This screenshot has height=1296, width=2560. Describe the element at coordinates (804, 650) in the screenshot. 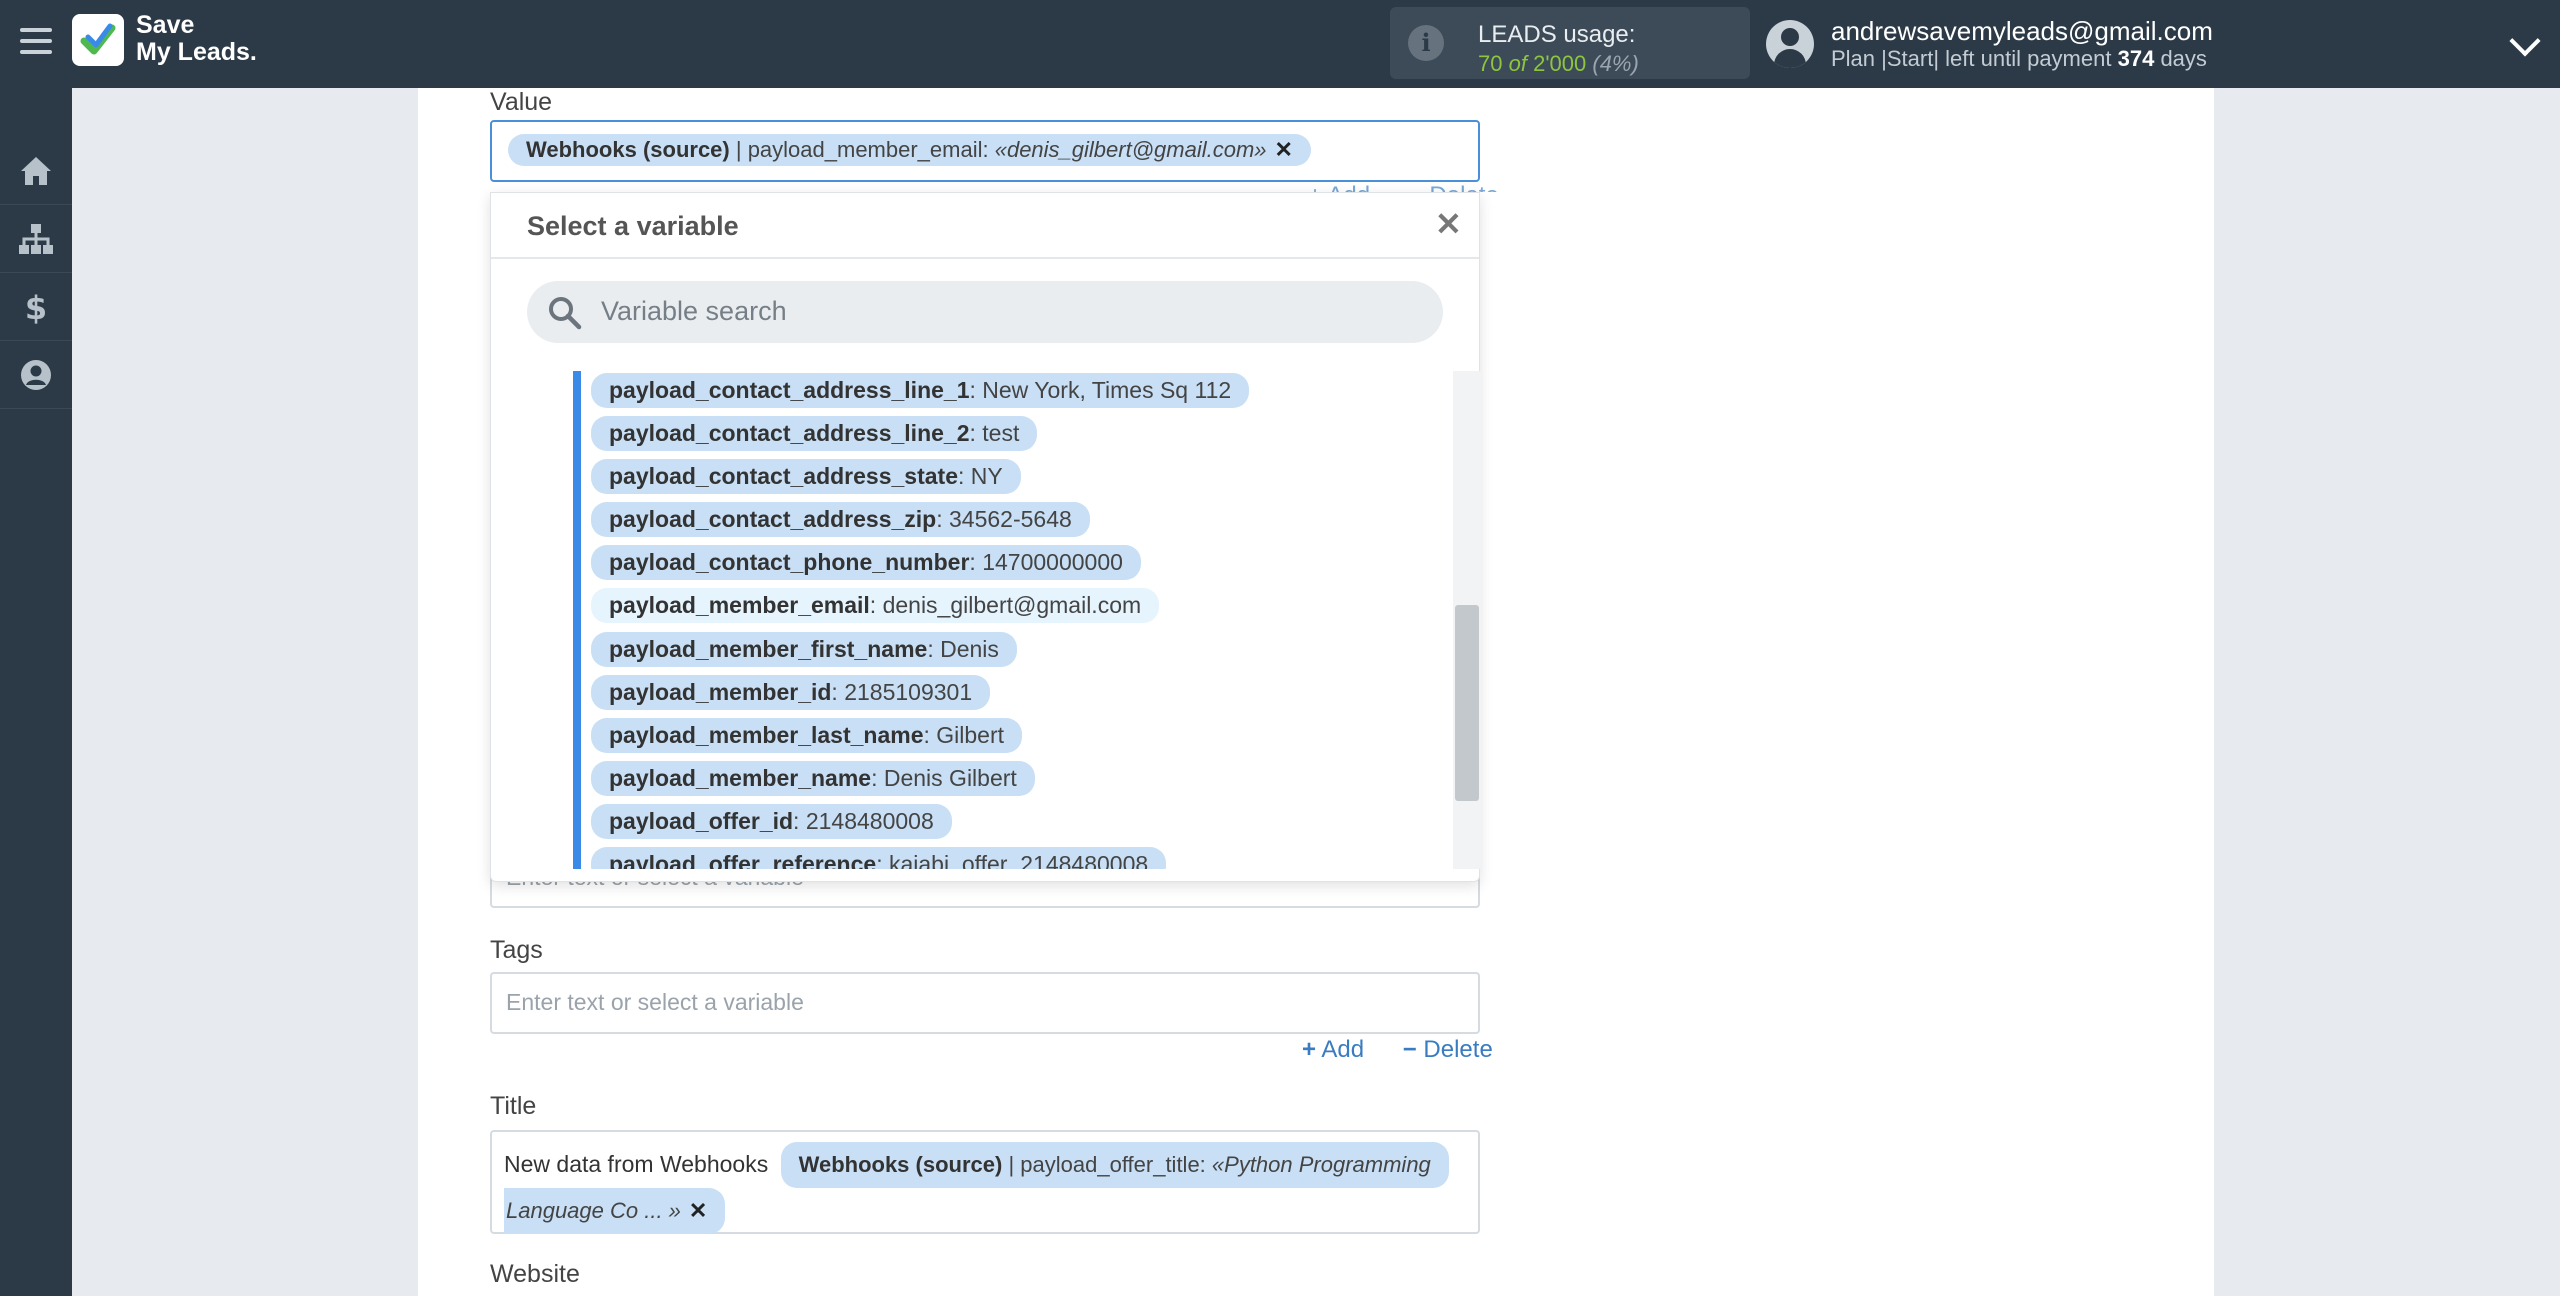

I see `list-item: payload_member_first_name: Denis` at that location.